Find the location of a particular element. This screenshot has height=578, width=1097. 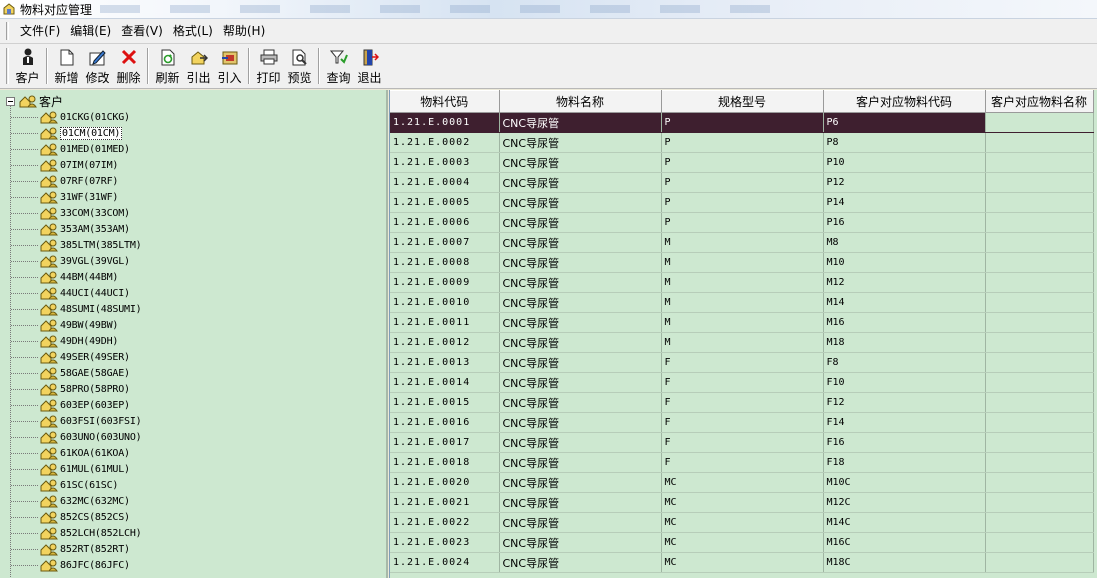

table-row: 1.21.E.0022 CNC导尿管 MC M14C is located at coordinates (742, 522).